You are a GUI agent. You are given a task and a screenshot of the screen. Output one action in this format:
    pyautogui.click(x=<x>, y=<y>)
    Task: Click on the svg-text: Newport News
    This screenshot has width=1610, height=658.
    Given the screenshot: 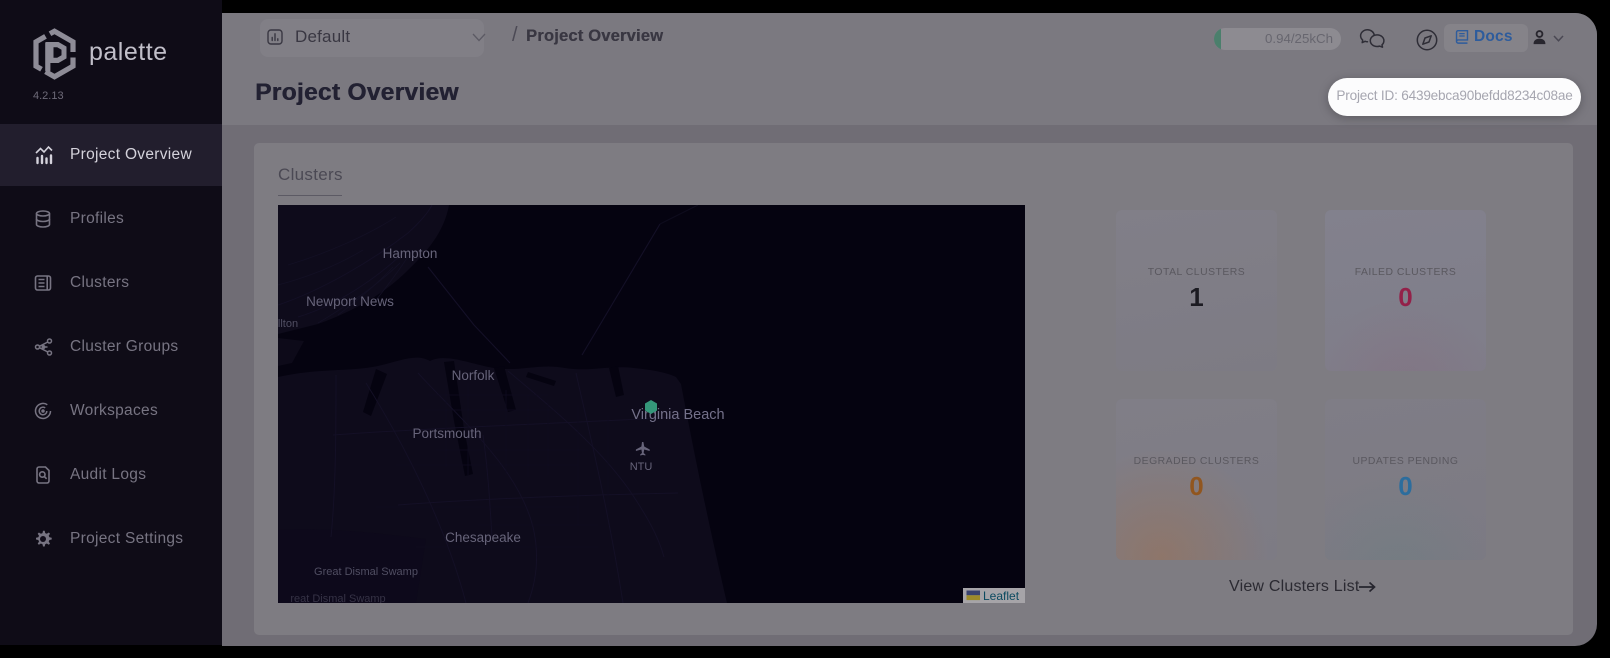 What is the action you would take?
    pyautogui.click(x=350, y=301)
    